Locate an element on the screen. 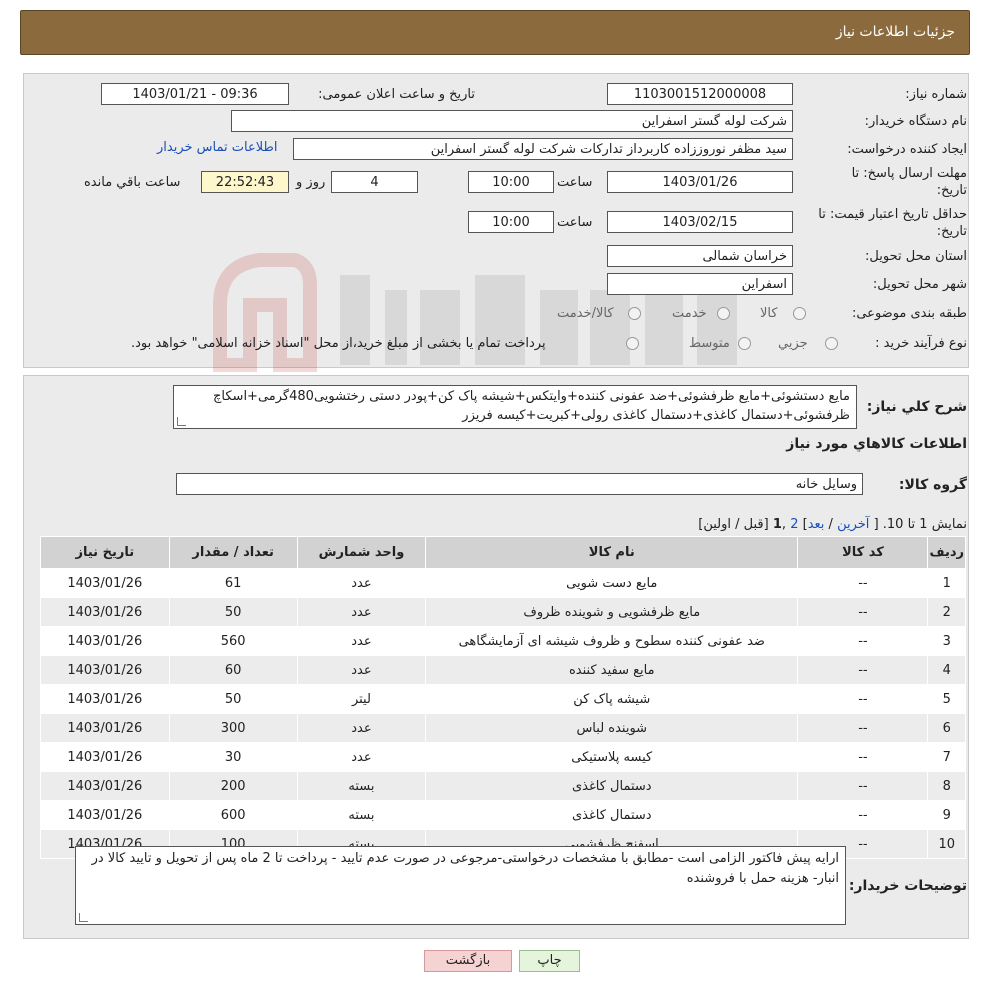 The height and width of the screenshot is (993, 985). category-service-label: خدمت is located at coordinates (689, 313).